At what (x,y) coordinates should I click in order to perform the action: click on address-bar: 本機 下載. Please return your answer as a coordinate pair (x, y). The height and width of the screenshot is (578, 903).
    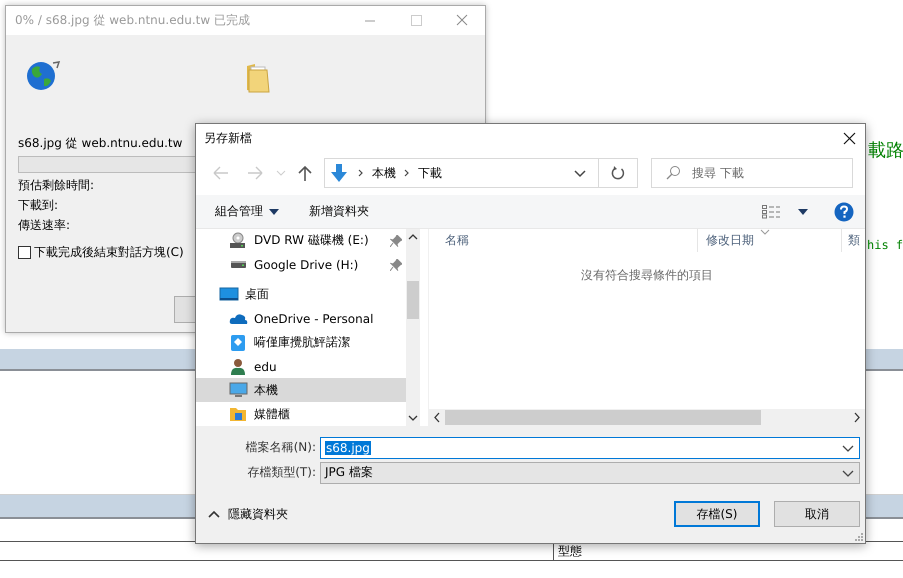
    Looking at the image, I should click on (481, 173).